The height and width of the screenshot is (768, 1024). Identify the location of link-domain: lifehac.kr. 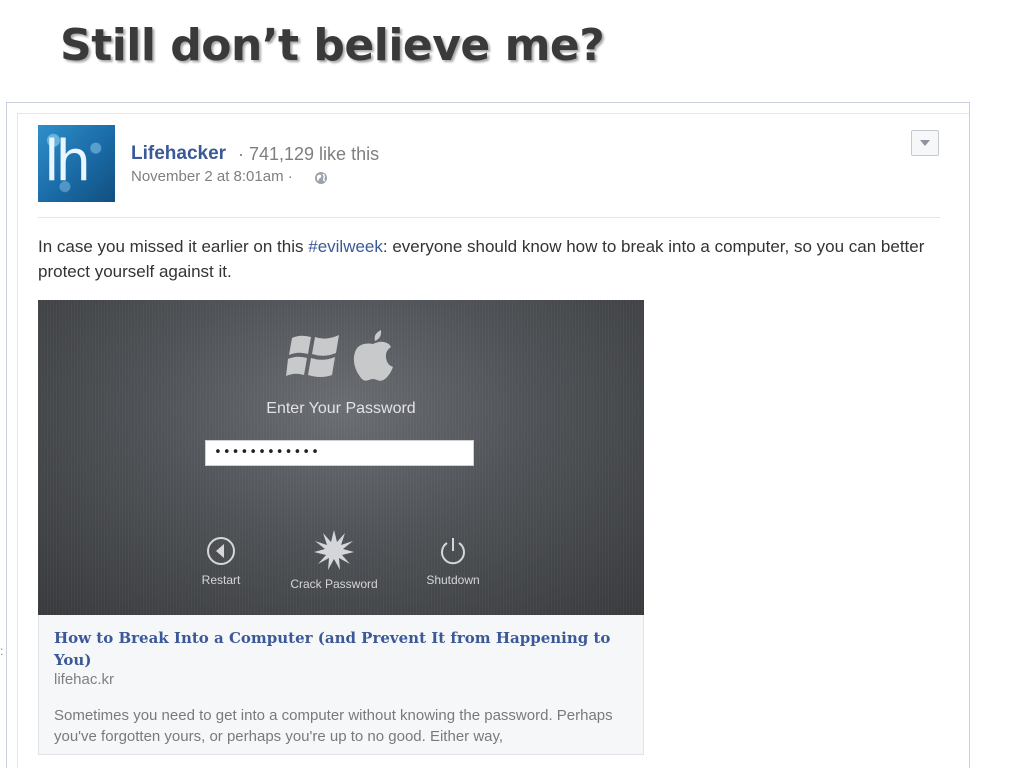
(84, 679).